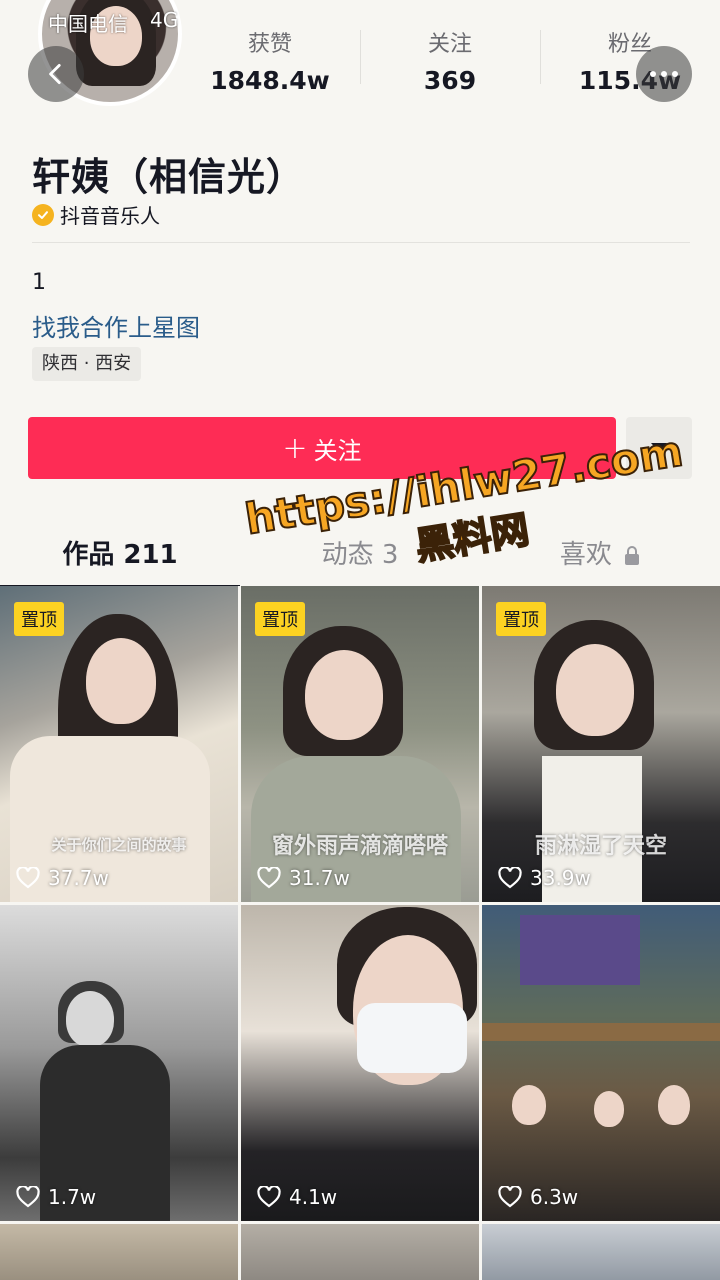 This screenshot has width=720, height=1280. Describe the element at coordinates (601, 744) in the screenshot. I see `video-thumbnail: 置顶 雨淋湿了天空 33.9w` at that location.